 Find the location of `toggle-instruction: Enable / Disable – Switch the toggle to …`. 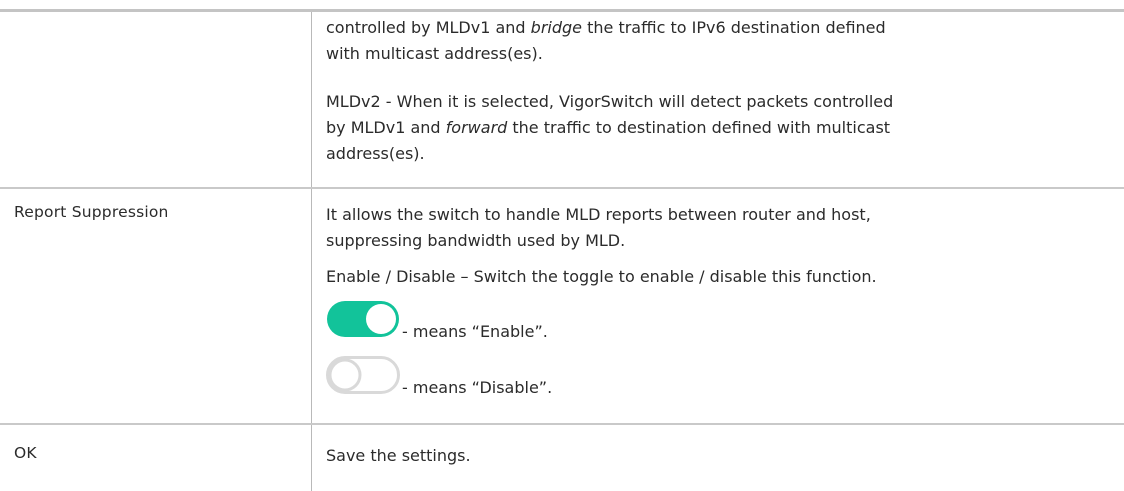

toggle-instruction: Enable / Disable – Switch the toggle to … is located at coordinates (601, 276).